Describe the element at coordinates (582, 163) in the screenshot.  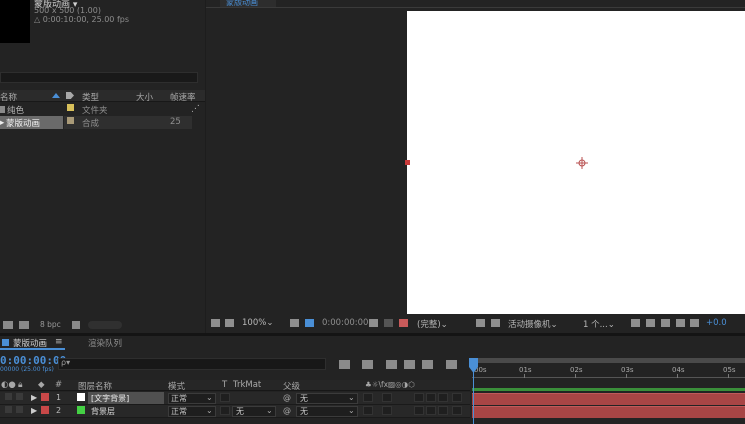
I see `anchor-point-icon` at that location.